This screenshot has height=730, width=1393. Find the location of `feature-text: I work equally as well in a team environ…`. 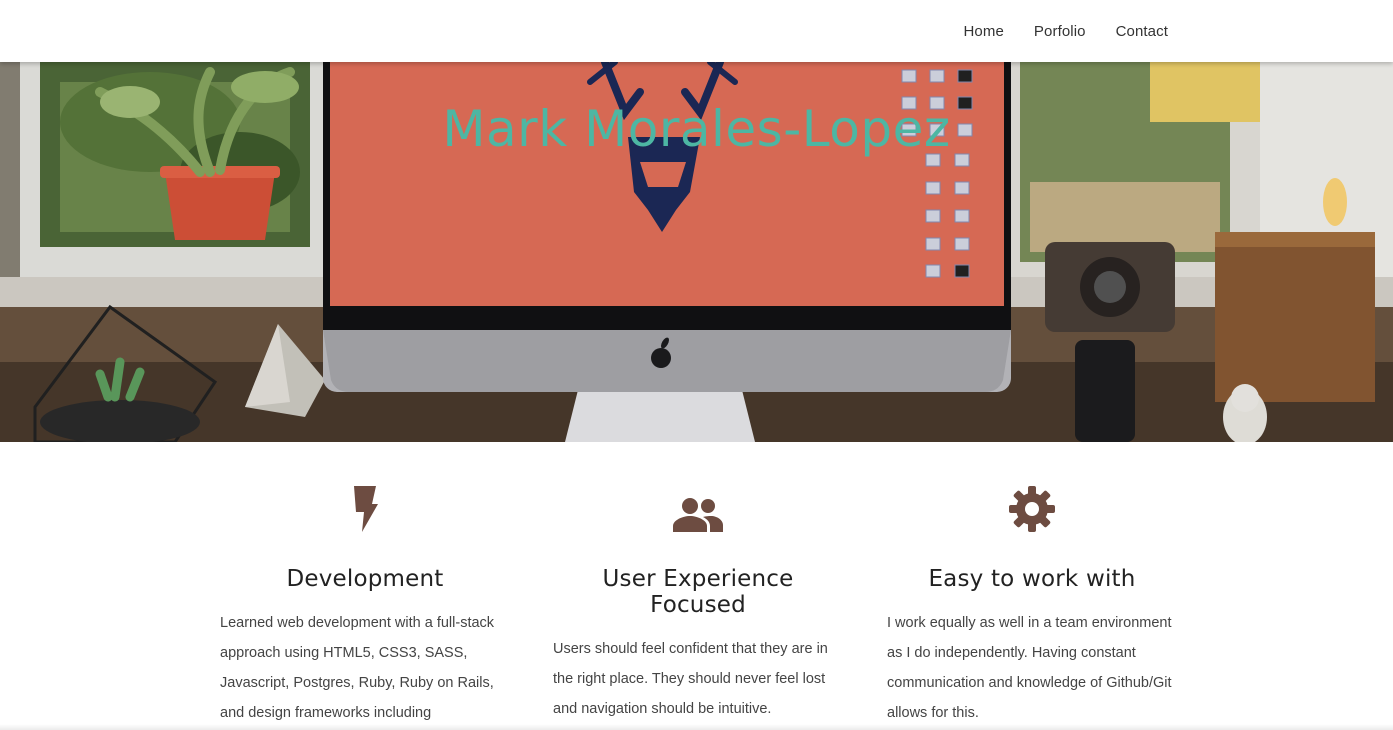

feature-text: I work equally as well in a team environ… is located at coordinates (1029, 668).